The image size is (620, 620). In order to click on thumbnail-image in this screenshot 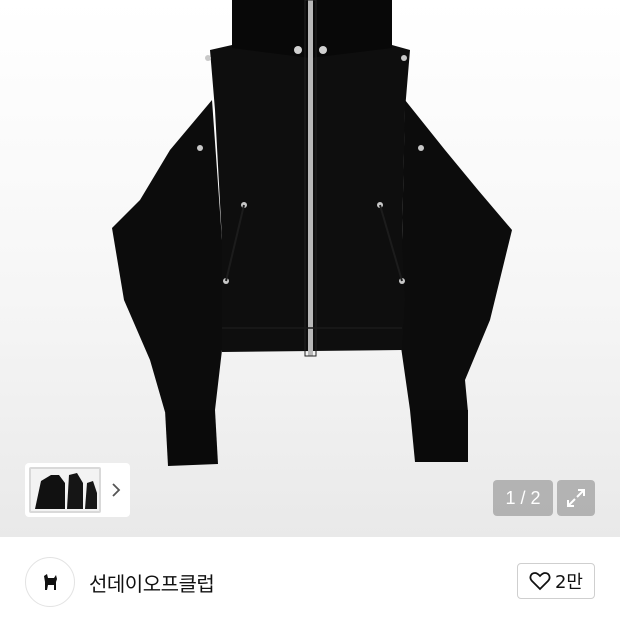, I will do `click(65, 490)`.